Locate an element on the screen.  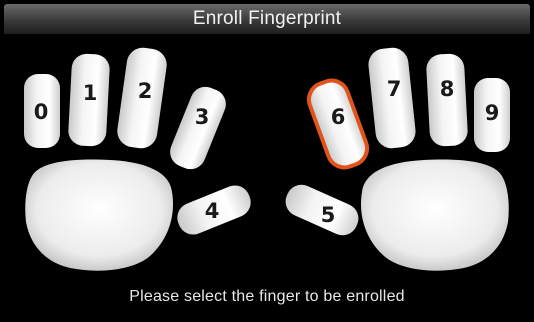
svg-text: 3 is located at coordinates (202, 117).